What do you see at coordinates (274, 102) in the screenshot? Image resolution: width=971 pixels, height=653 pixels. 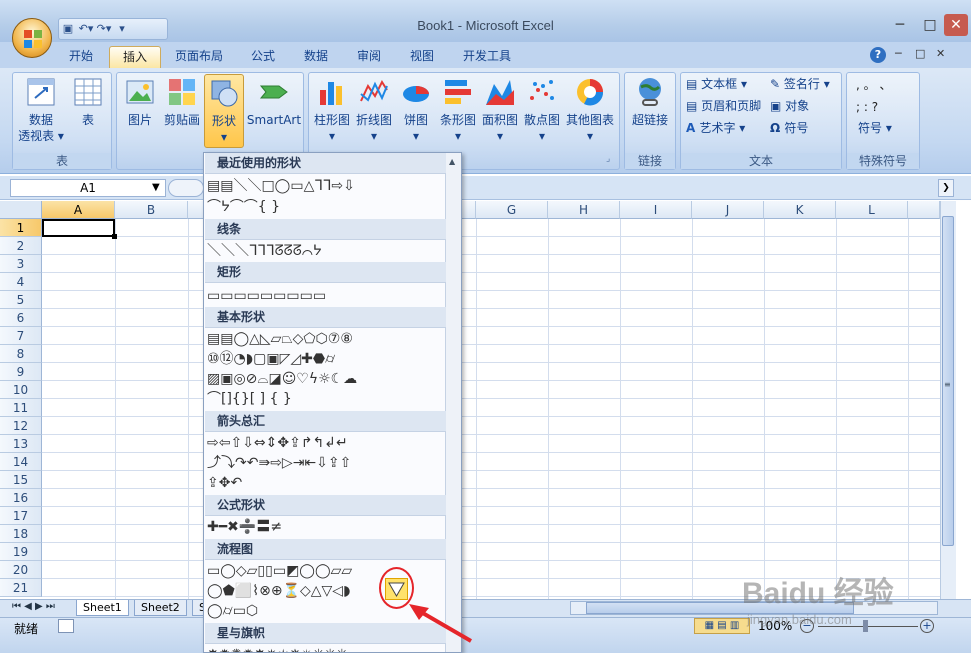 I see `smartart-button: SmartArt` at bounding box center [274, 102].